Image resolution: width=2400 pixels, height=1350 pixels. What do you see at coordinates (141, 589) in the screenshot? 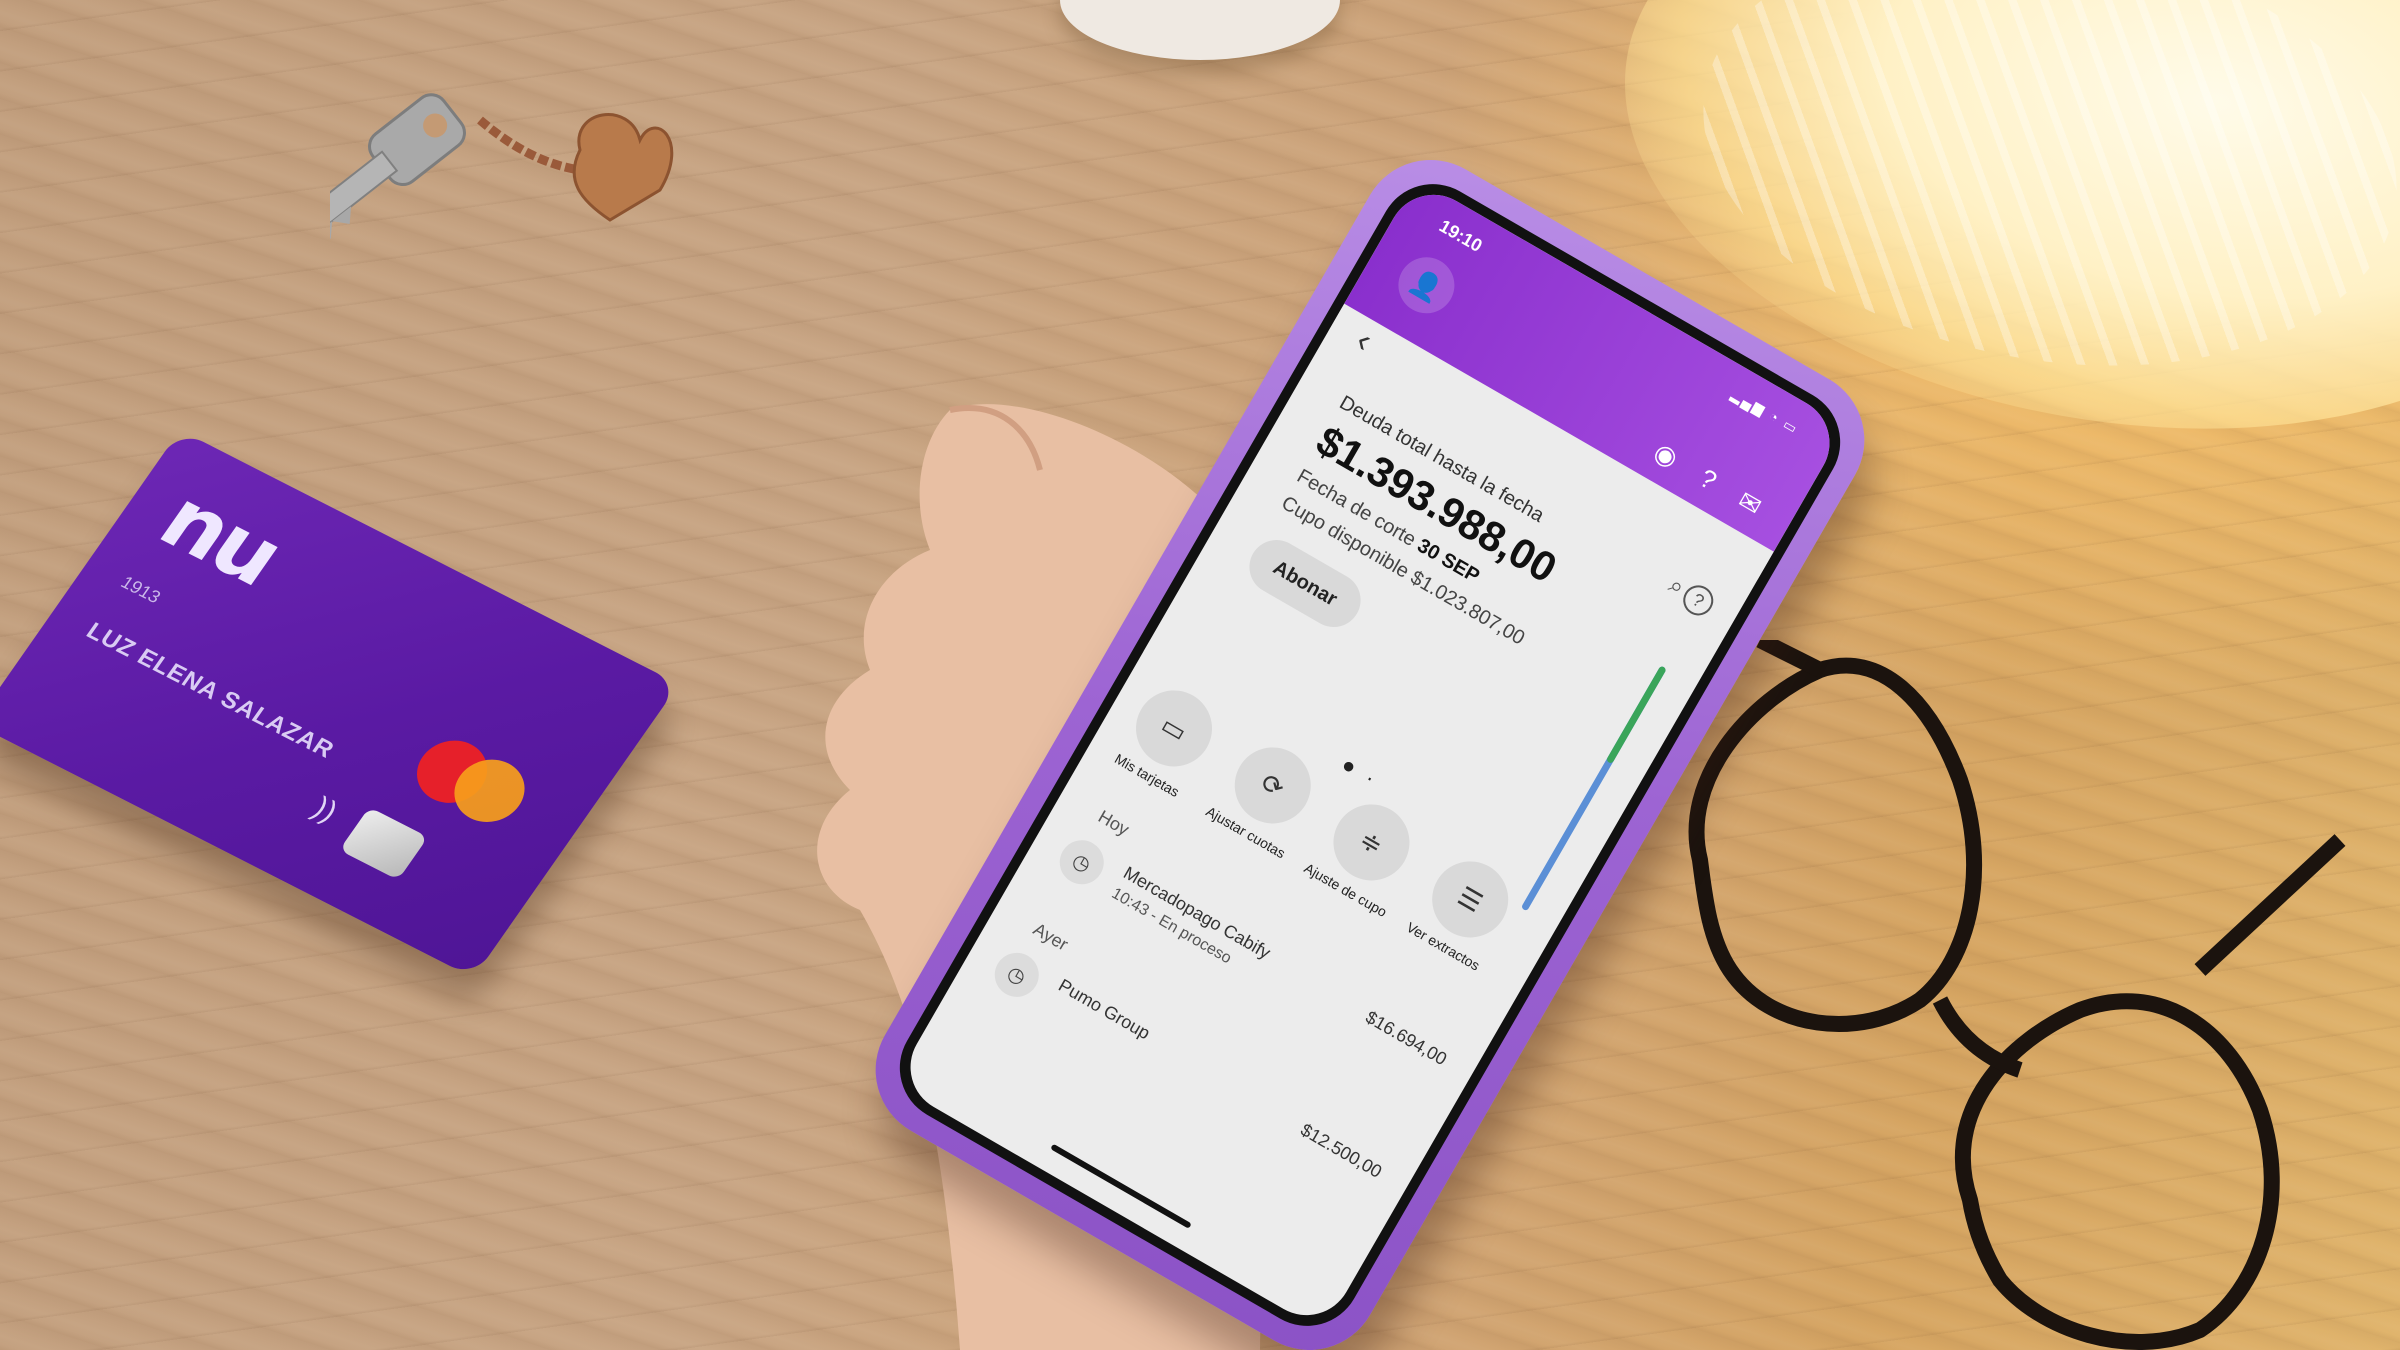
I see `card-digits: 1913` at bounding box center [141, 589].